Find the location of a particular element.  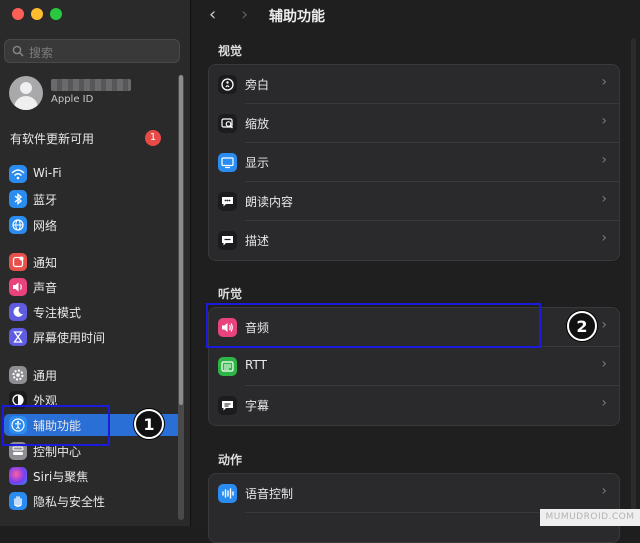

sidebar-item-wifi: Wi-Fi is located at coordinates (94, 174).